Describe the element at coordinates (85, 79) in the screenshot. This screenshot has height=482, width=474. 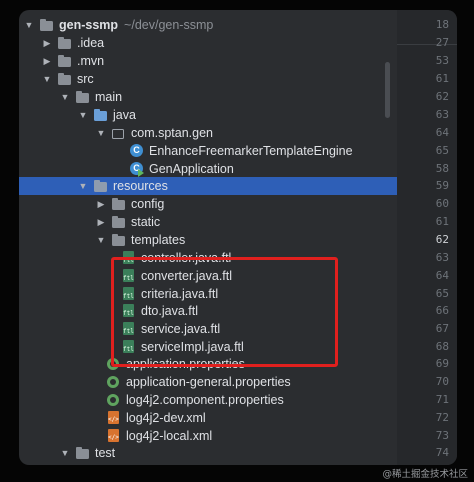
I see `tree-item-label: src` at that location.